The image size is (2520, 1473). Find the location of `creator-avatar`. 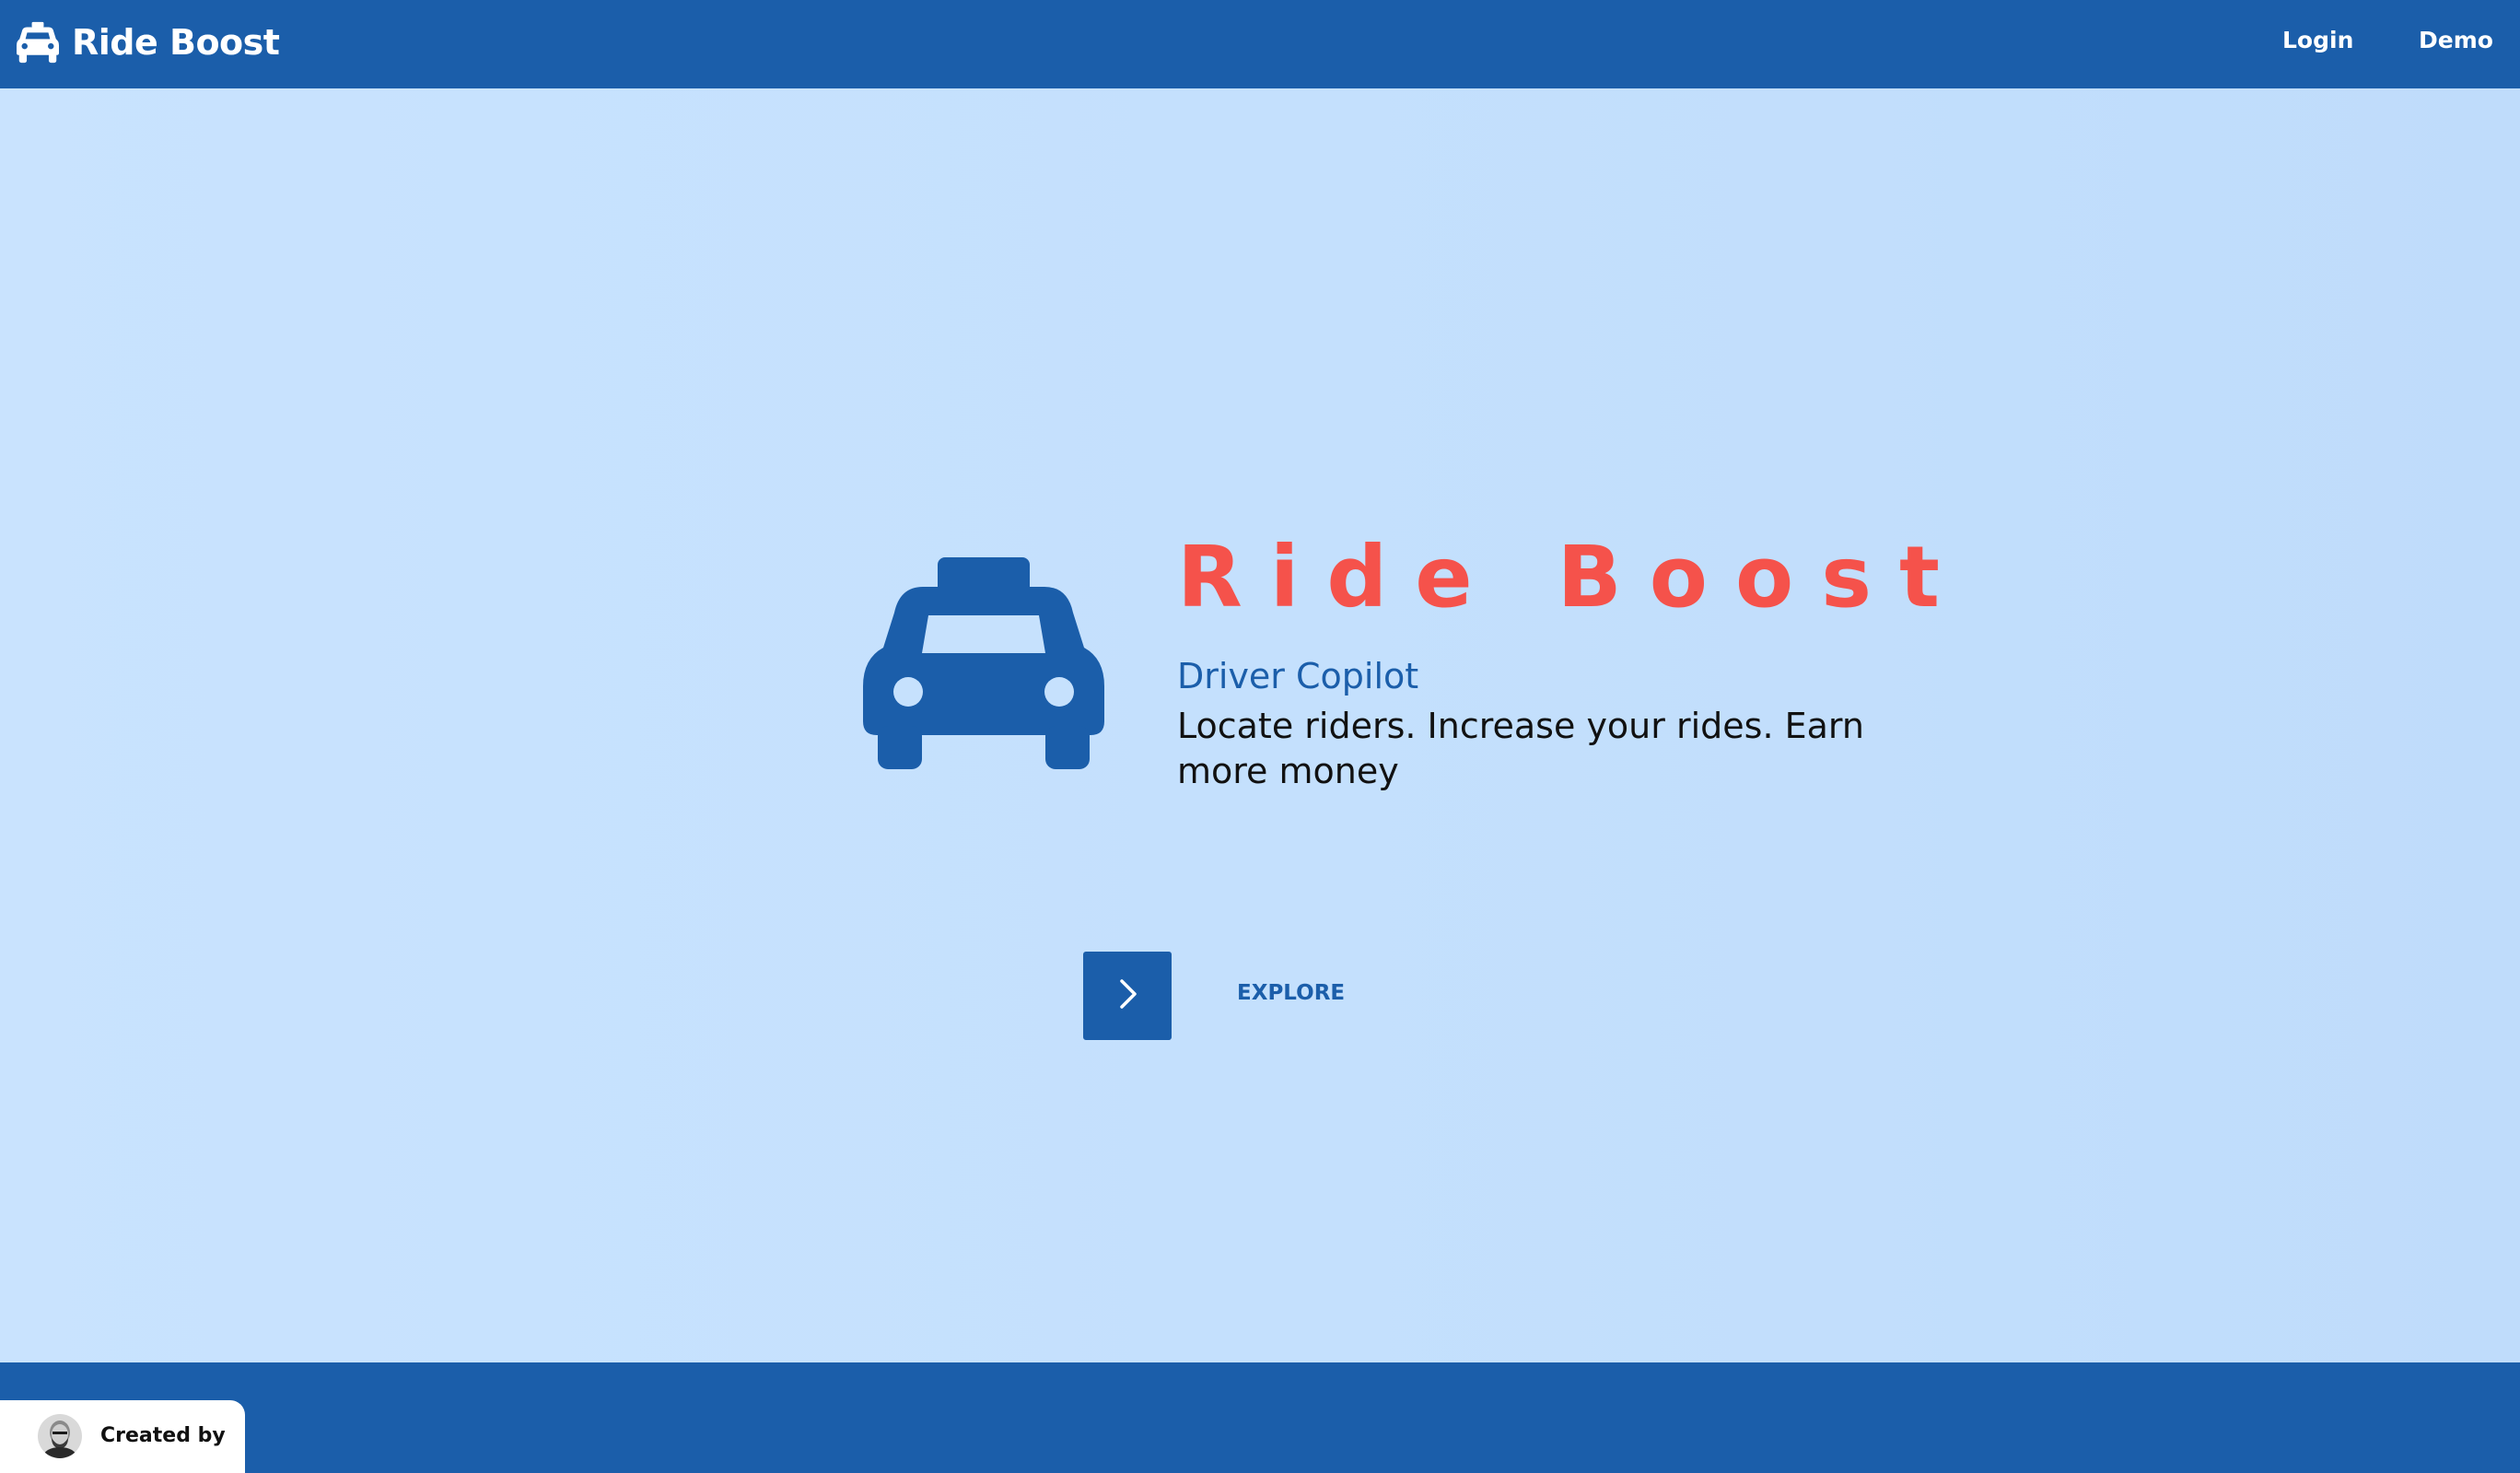

creator-avatar is located at coordinates (60, 1436).